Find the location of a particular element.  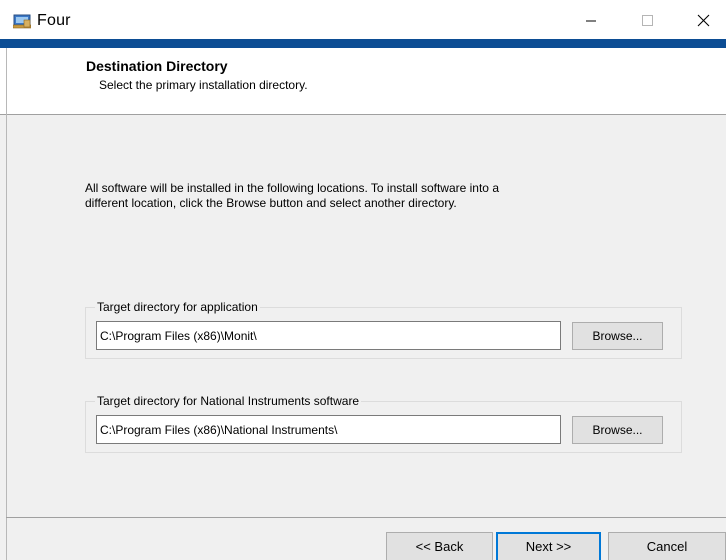

minimize-icon is located at coordinates (591, 21).